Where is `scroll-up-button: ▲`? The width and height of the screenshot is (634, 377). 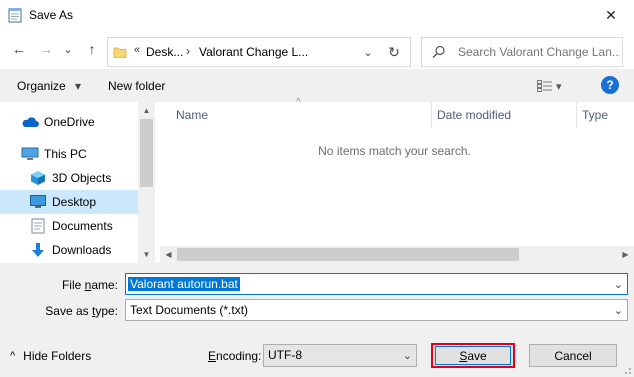 scroll-up-button: ▲ is located at coordinates (146, 110).